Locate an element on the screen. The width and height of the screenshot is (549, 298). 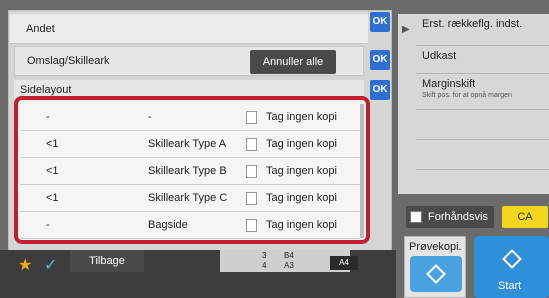
page-layout-ok-button: OK is located at coordinates (380, 90).